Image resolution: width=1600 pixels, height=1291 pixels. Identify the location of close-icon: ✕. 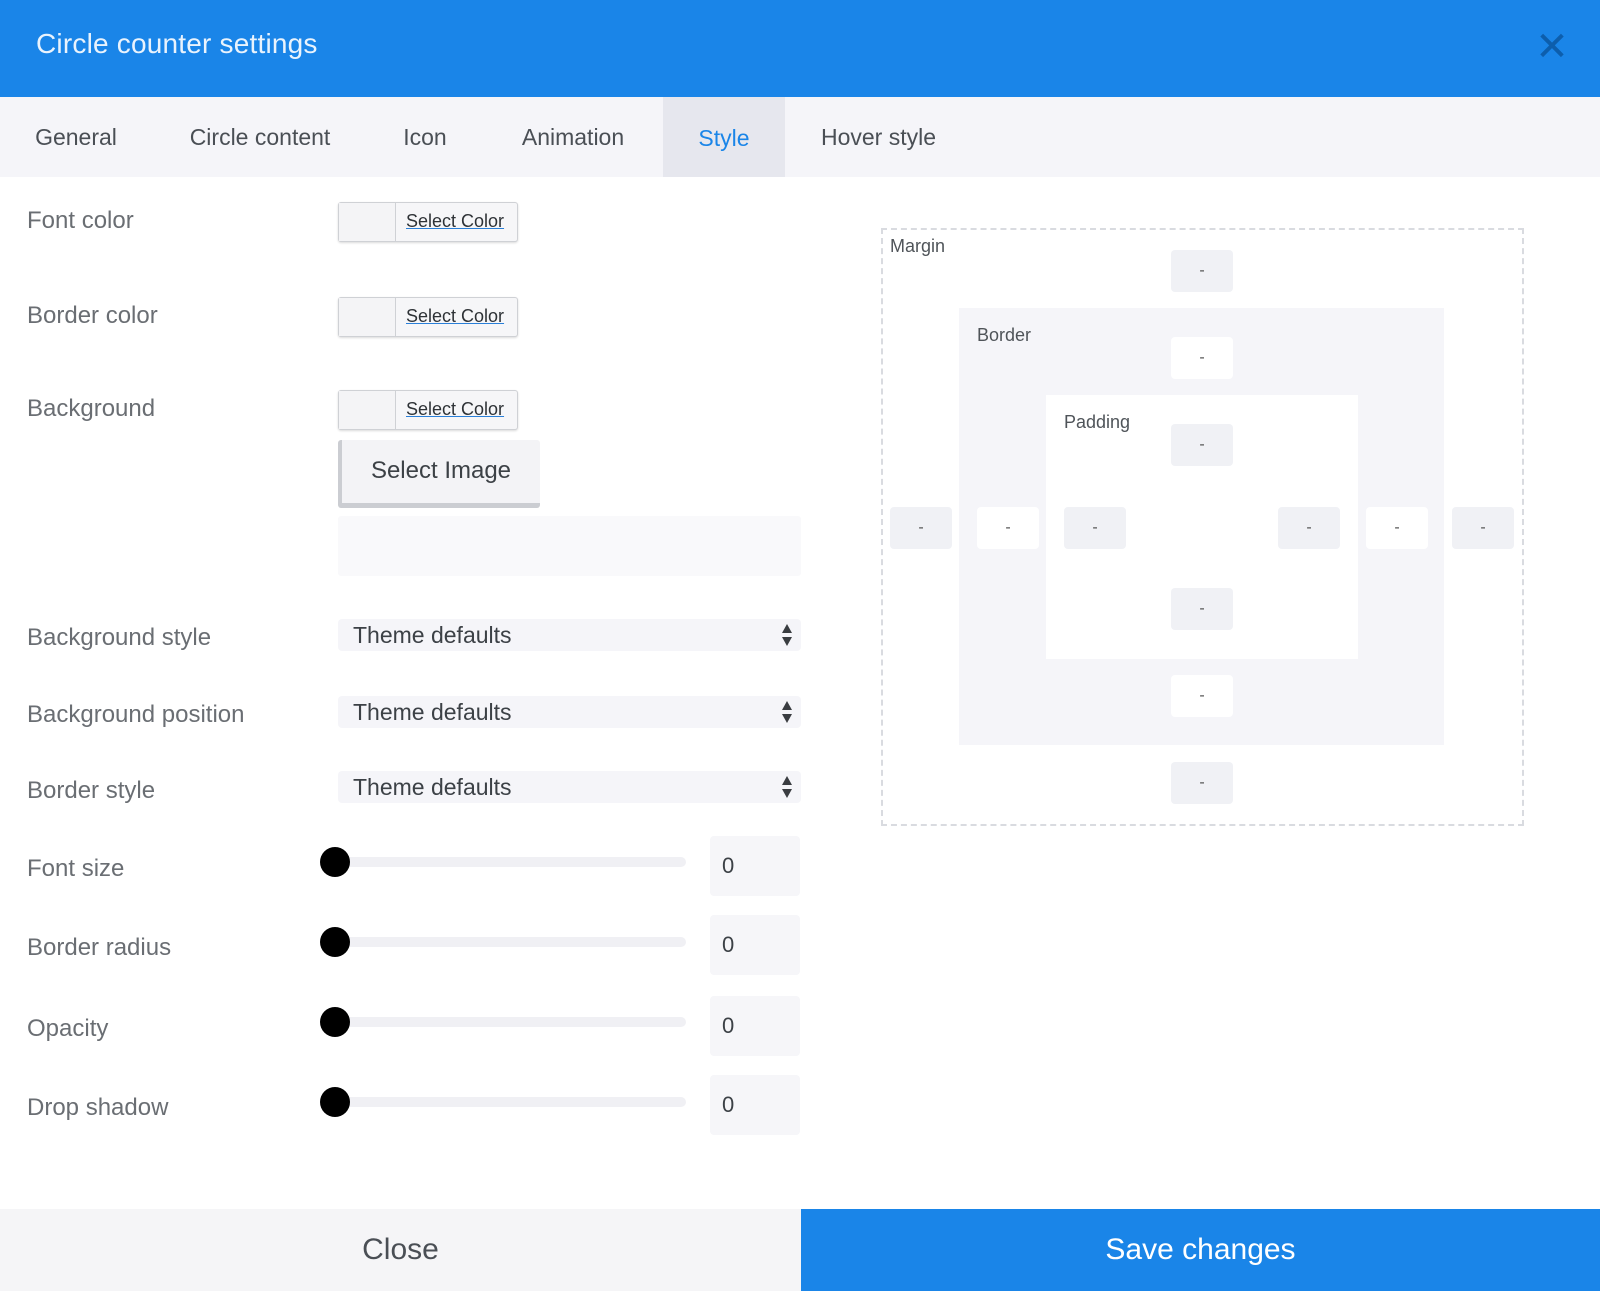
(1552, 47).